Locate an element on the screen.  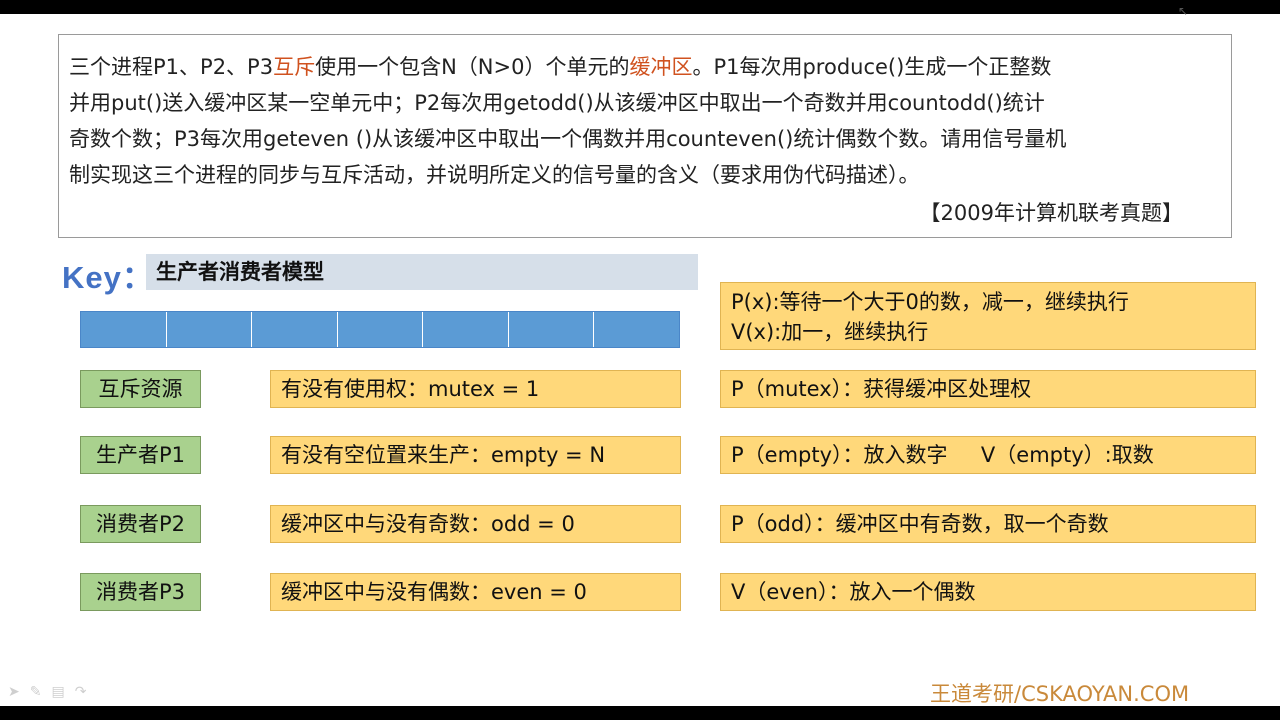
arrow-icon: ➤ is located at coordinates (14, 692).